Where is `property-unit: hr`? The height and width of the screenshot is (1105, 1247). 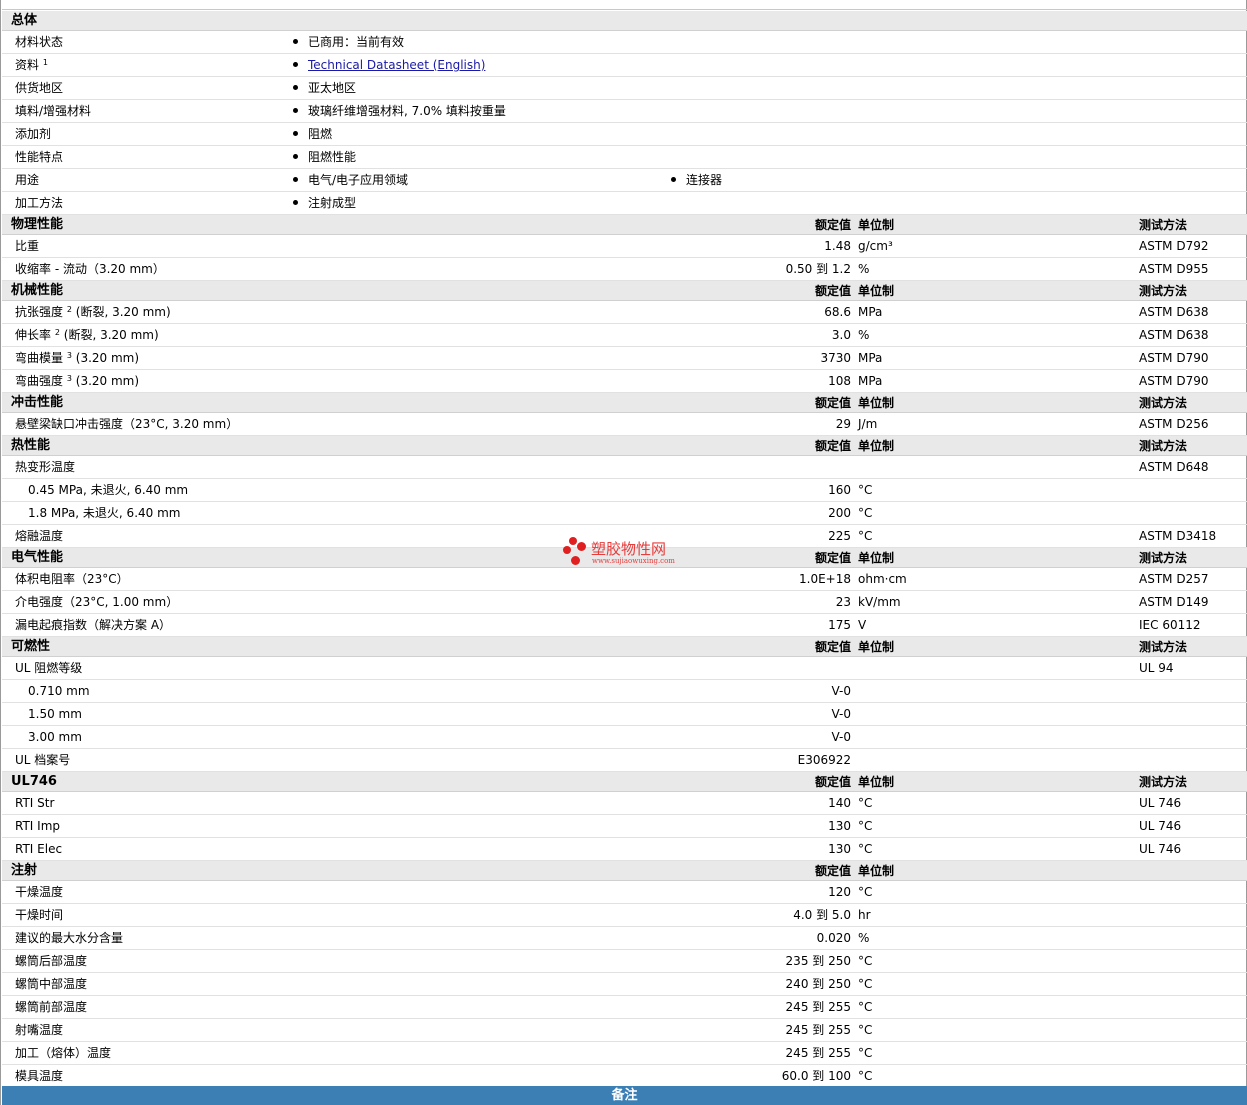 property-unit: hr is located at coordinates (864, 915).